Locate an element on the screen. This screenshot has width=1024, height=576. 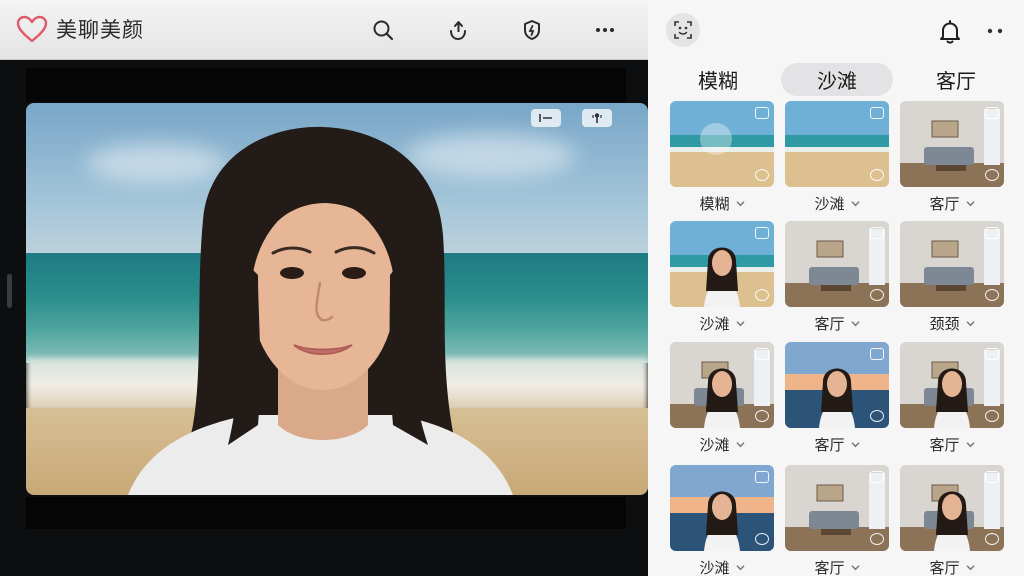
background-item-label: 模糊 is located at coordinates (714, 203).